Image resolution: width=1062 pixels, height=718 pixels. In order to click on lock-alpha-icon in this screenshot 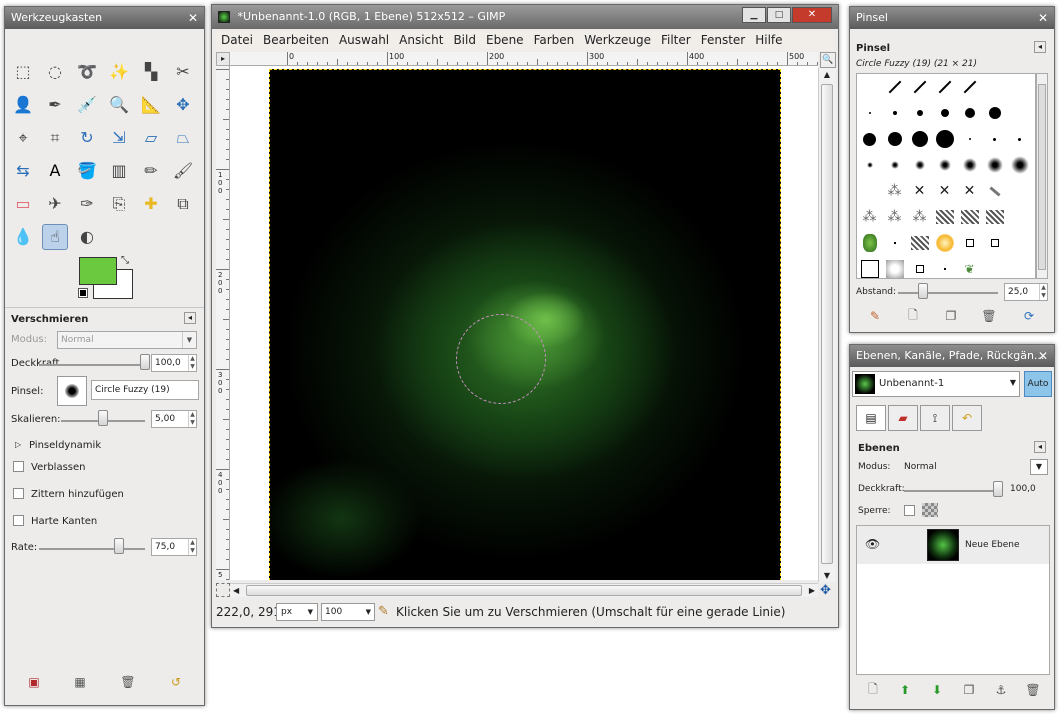, I will do `click(930, 510)`.